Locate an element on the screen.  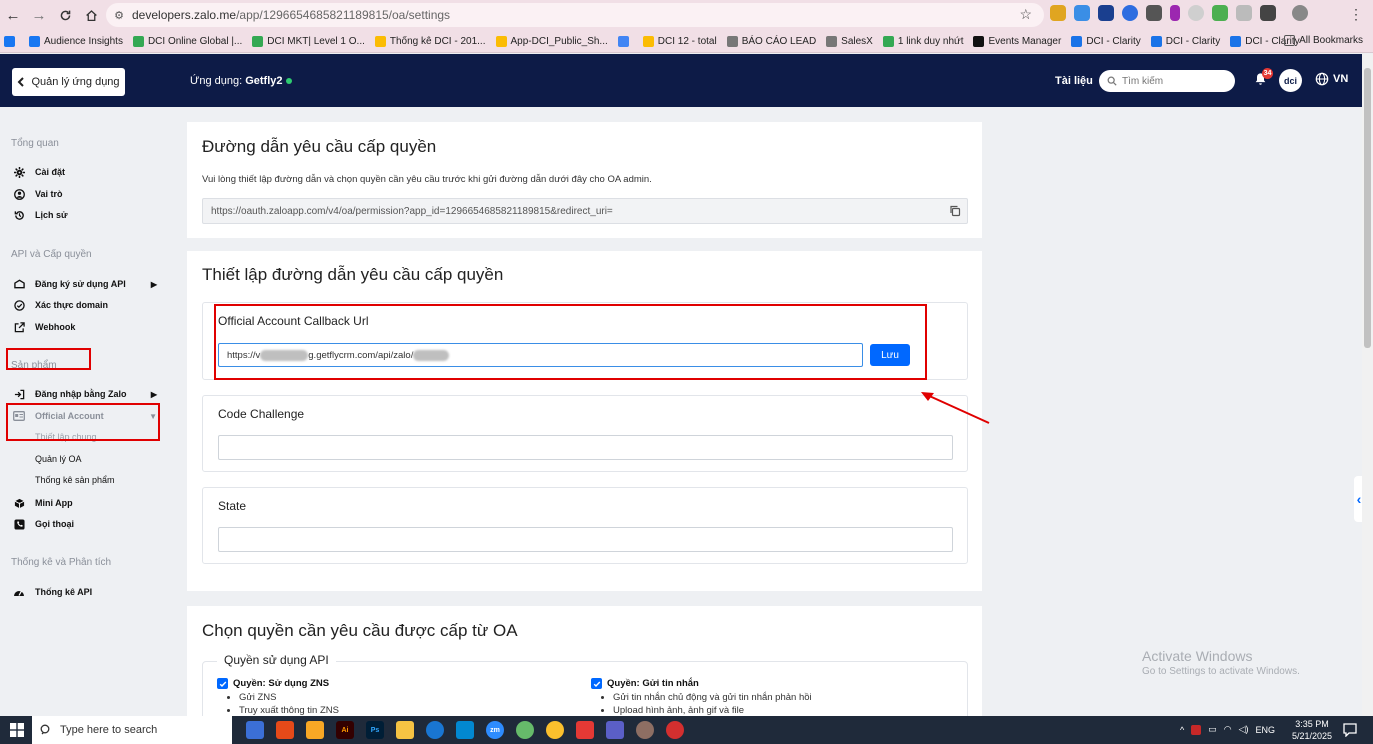
network-icon: ◠ is located at coordinates (1228, 729).